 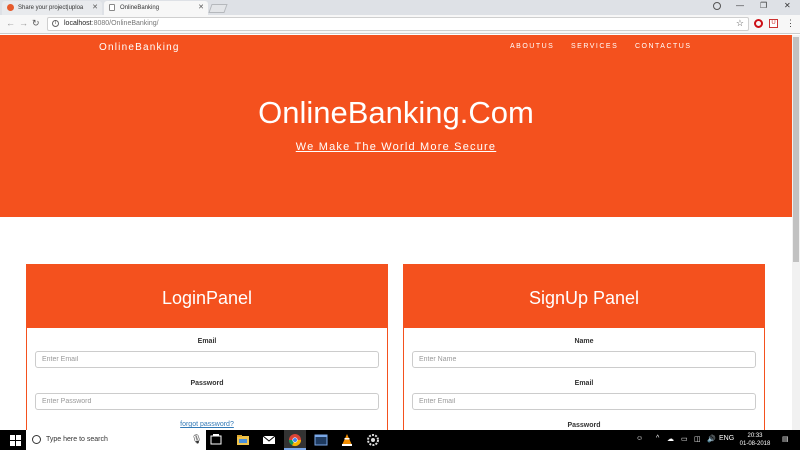 What do you see at coordinates (373, 440) in the screenshot?
I see `settings-gear-icon` at bounding box center [373, 440].